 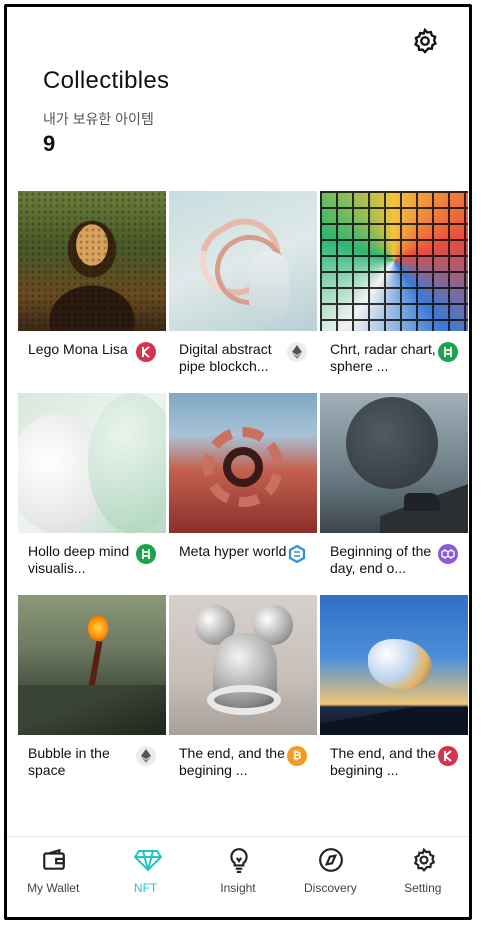 I want to click on nft-image-beginning-of-day, so click(x=394, y=463).